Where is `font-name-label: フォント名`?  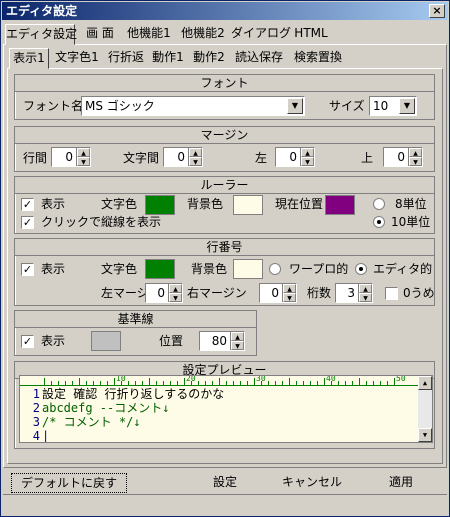 font-name-label: フォント名 is located at coordinates (53, 106).